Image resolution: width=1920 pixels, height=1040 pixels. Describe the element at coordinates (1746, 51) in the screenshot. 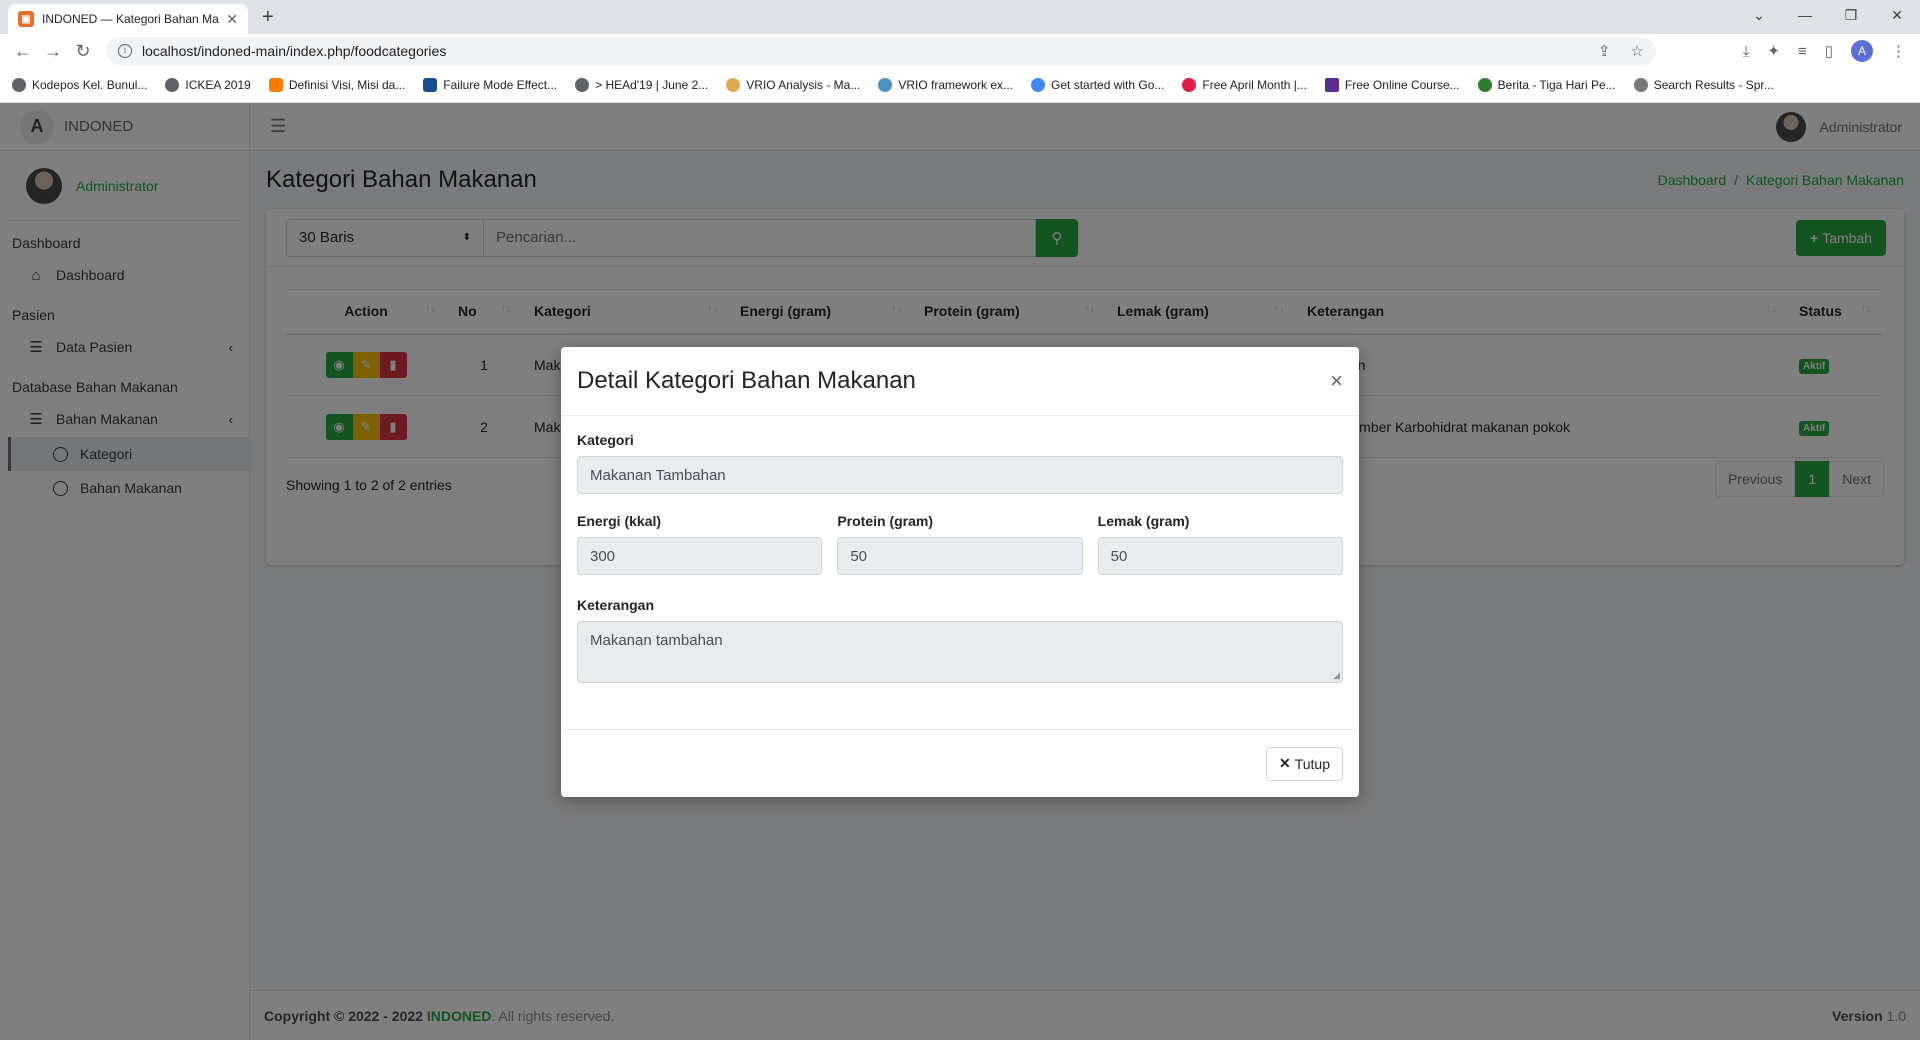

I see `download-icon: ⤓` at that location.